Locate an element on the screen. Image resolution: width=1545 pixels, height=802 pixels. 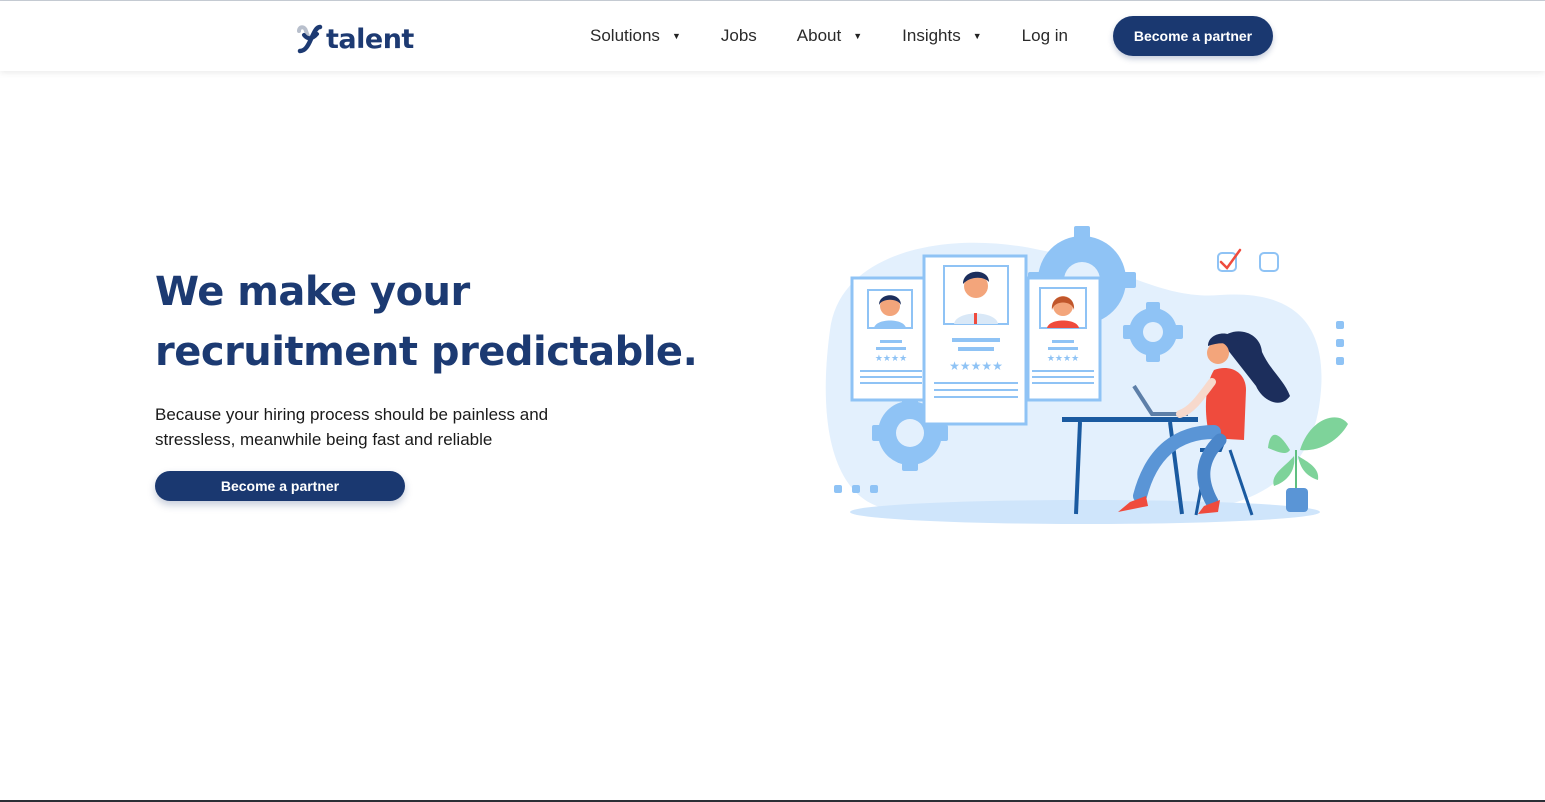
nav-login-label: Log in is located at coordinates (1044, 35).